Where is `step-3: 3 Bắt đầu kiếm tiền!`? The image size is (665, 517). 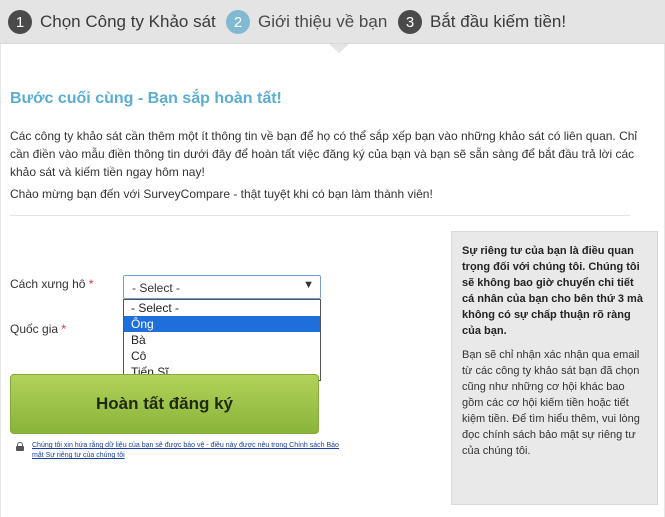 step-3: 3 Bắt đầu kiếm tiền! is located at coordinates (482, 22).